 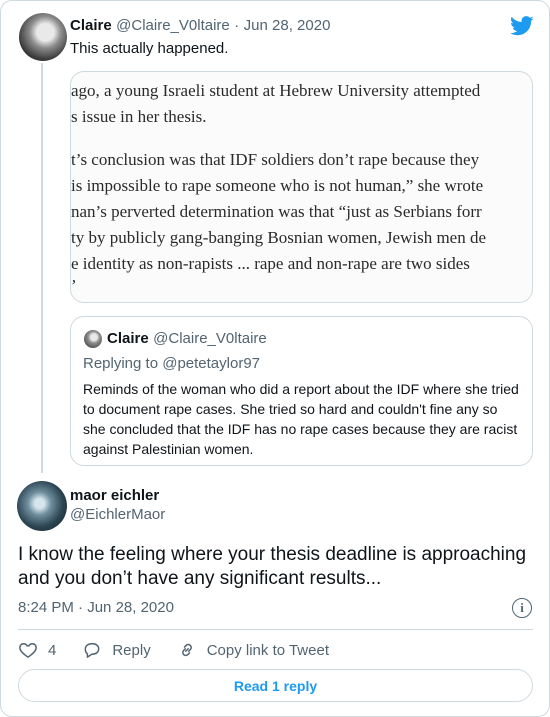 I want to click on main-tweet-header: maor eichler @EichlerMaor, so click(x=117, y=505).